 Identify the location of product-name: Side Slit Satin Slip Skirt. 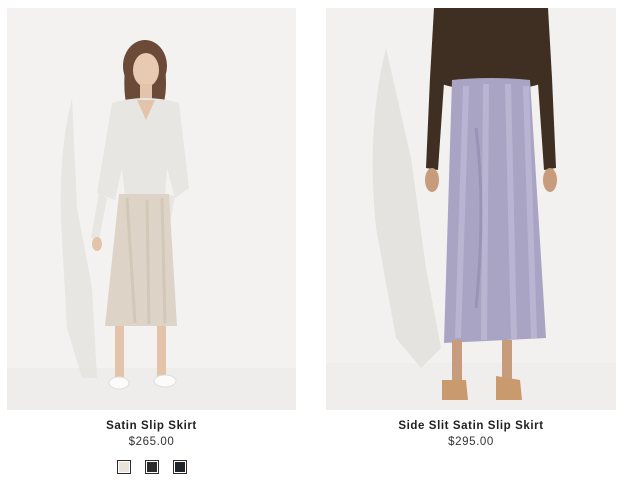
(471, 426).